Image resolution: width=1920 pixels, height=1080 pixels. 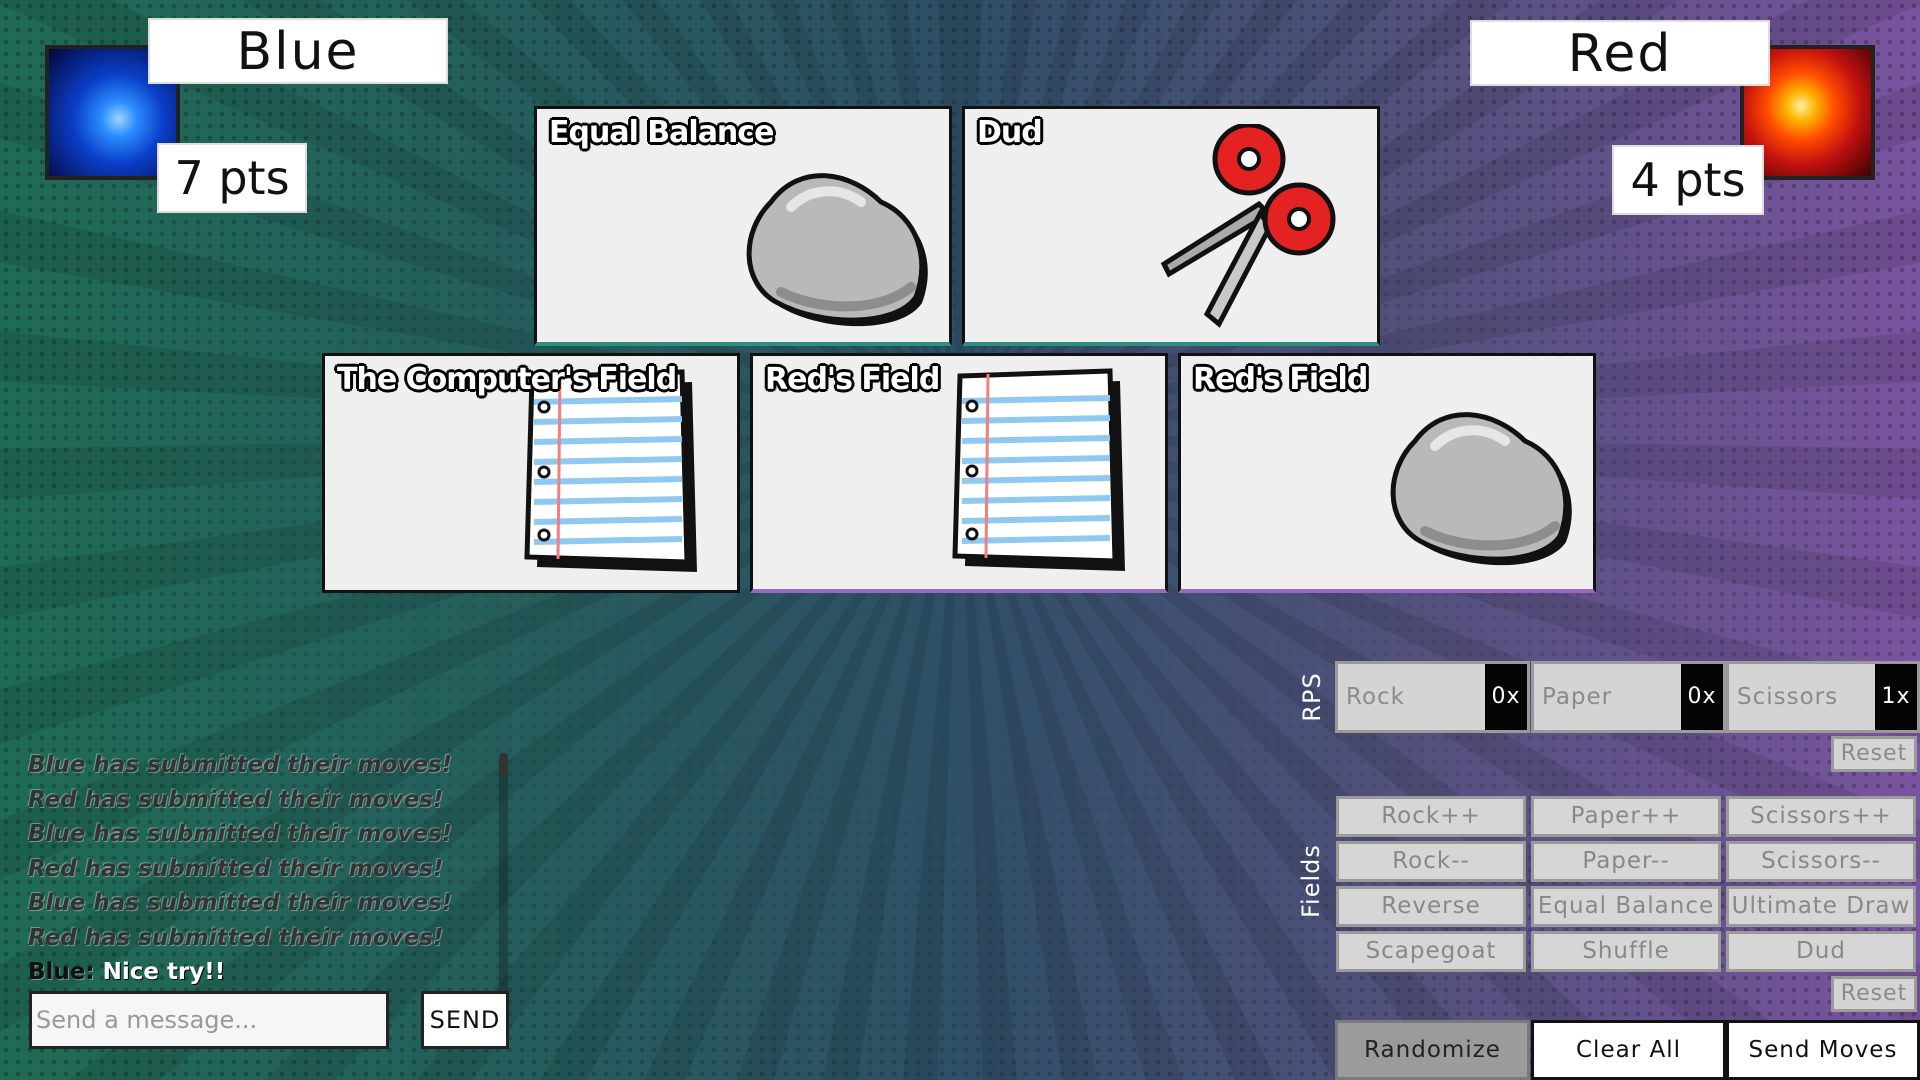 I want to click on blue-player-name: Blue, so click(x=298, y=51).